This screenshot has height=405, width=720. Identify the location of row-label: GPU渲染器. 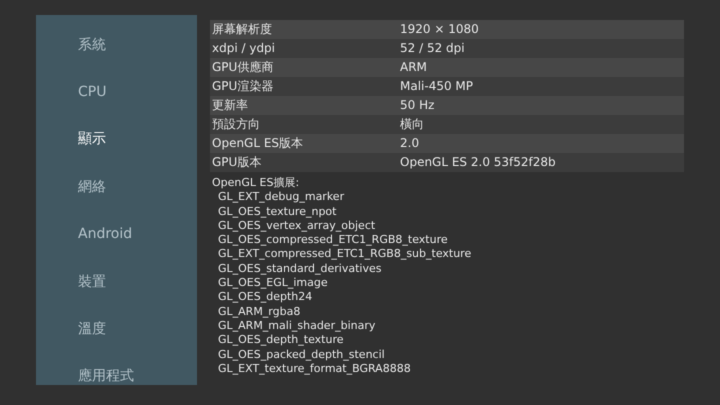
(243, 86).